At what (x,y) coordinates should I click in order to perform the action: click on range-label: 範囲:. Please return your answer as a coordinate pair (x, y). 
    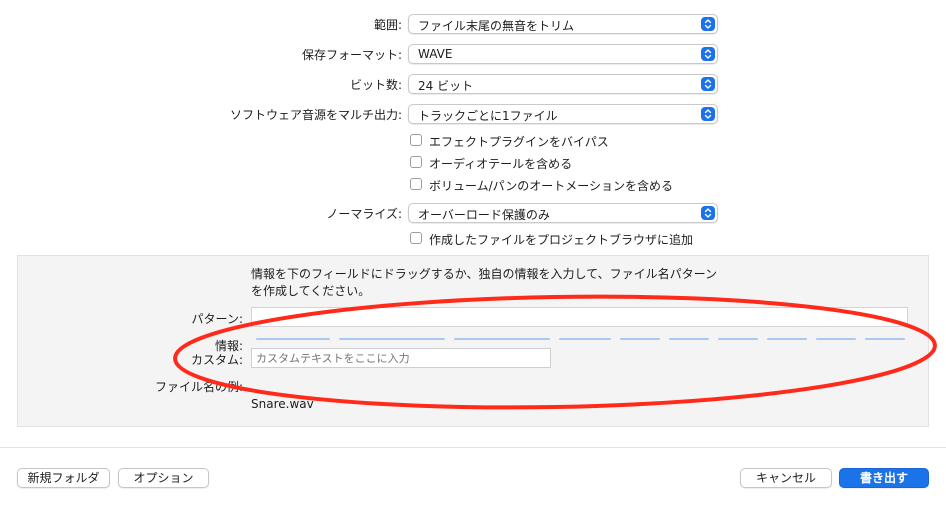
    Looking at the image, I should click on (387, 25).